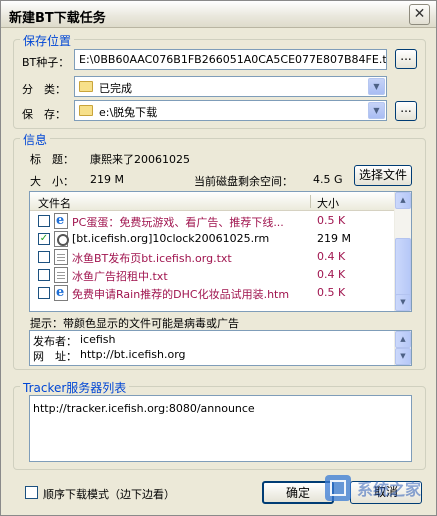 This screenshot has height=516, width=437. What do you see at coordinates (328, 203) in the screenshot?
I see `column-header-size: 大小` at bounding box center [328, 203].